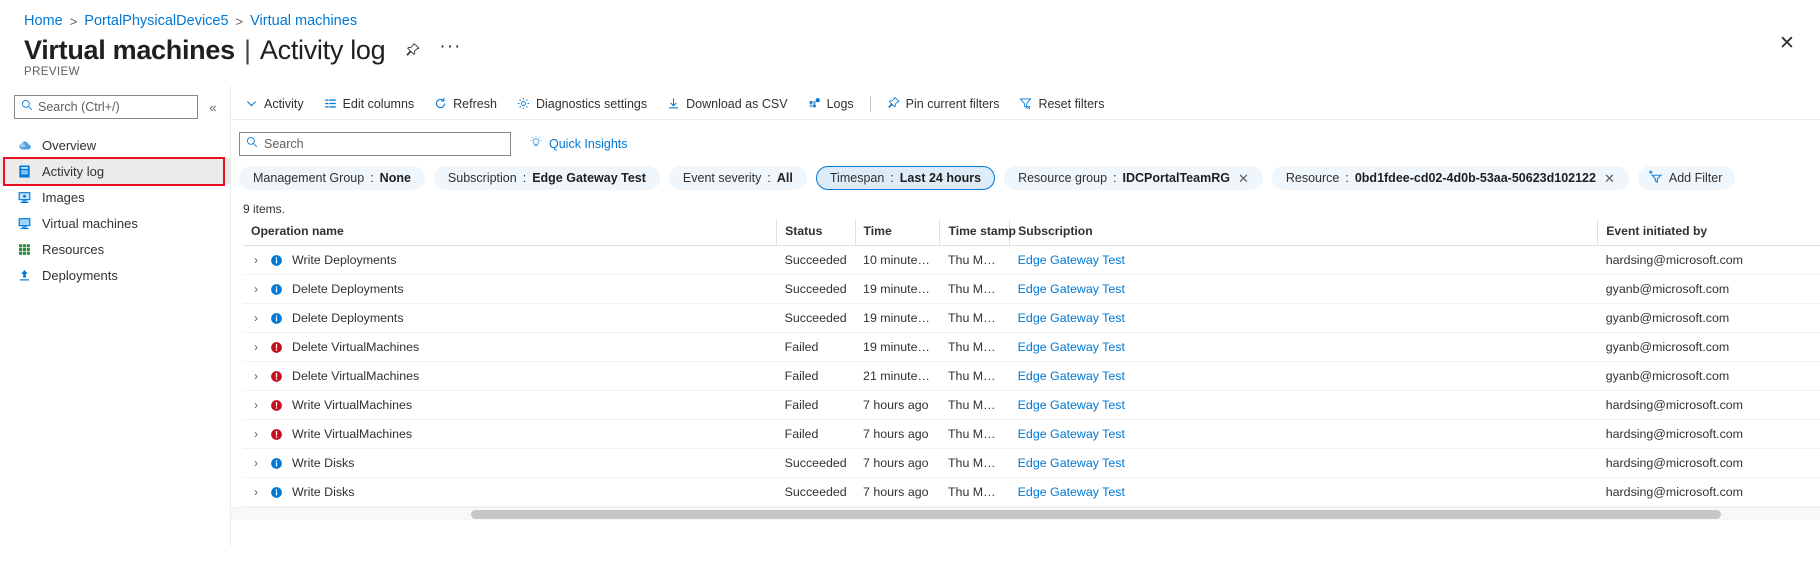 The height and width of the screenshot is (567, 1820). What do you see at coordinates (115, 171) in the screenshot?
I see `sidebar-item-activity-log: Activity log` at bounding box center [115, 171].